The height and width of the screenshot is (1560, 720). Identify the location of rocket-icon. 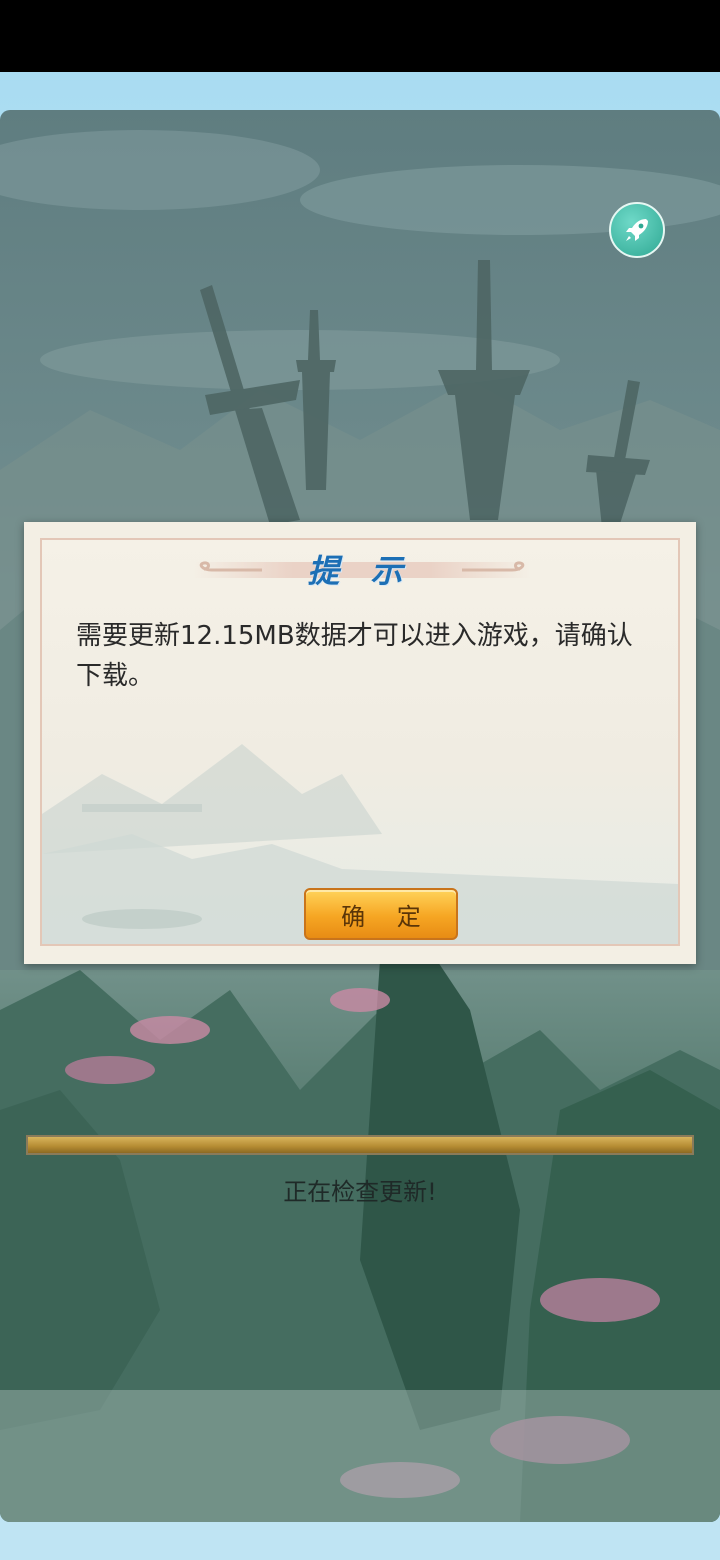
(637, 230).